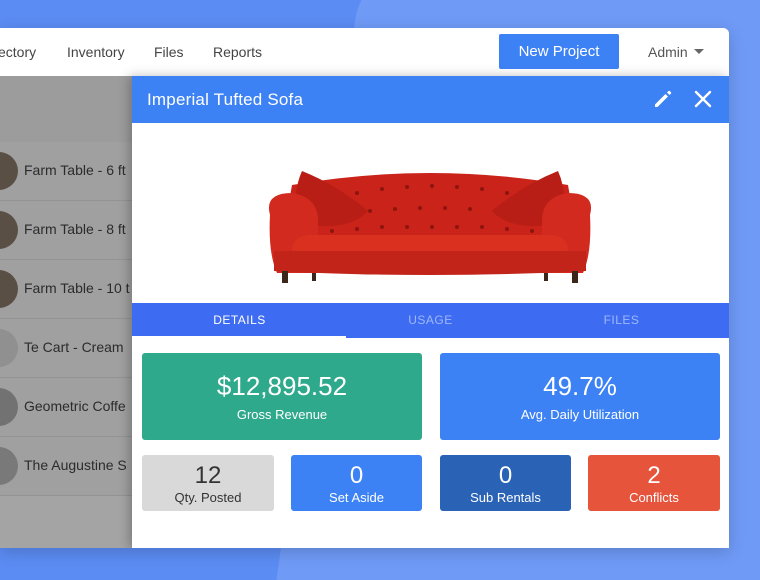 This screenshot has width=760, height=580. Describe the element at coordinates (18, 52) in the screenshot. I see `nav-directory: ectory` at that location.